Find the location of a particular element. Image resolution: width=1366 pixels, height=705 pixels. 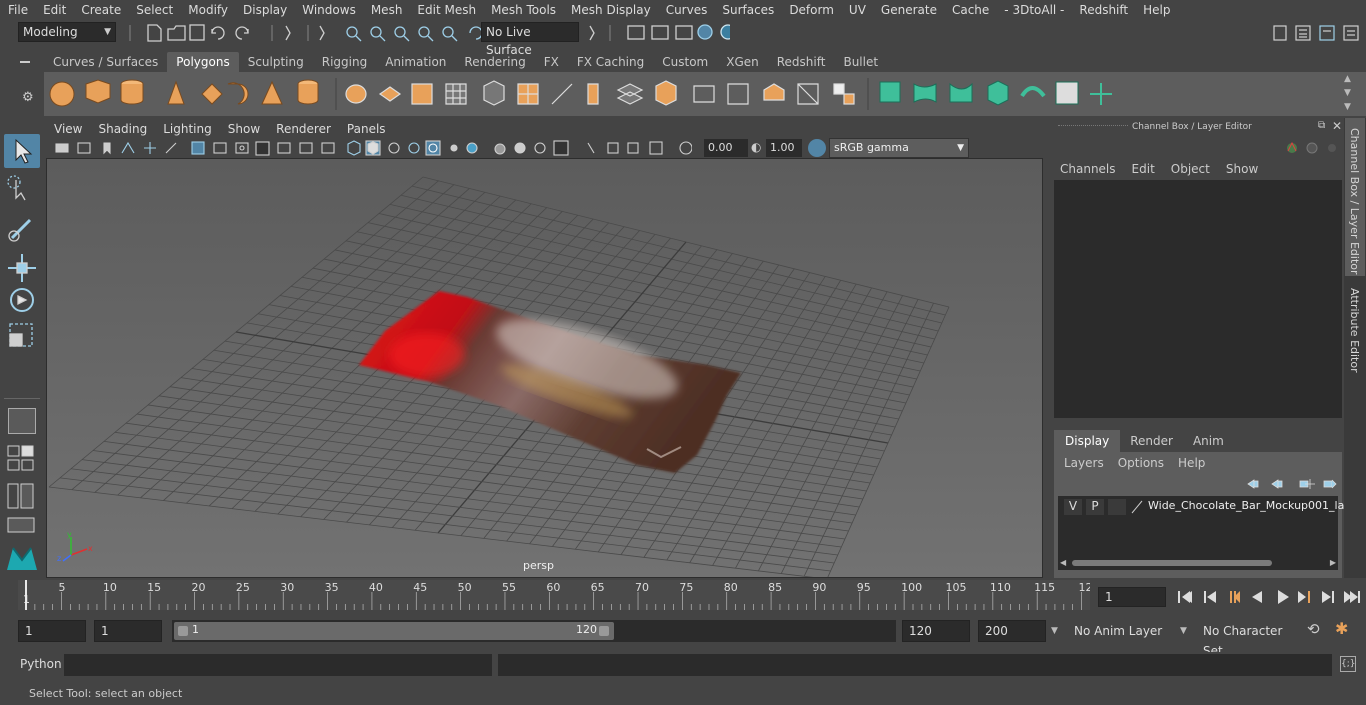

shelf-tab-fx: FX is located at coordinates (551, 62).